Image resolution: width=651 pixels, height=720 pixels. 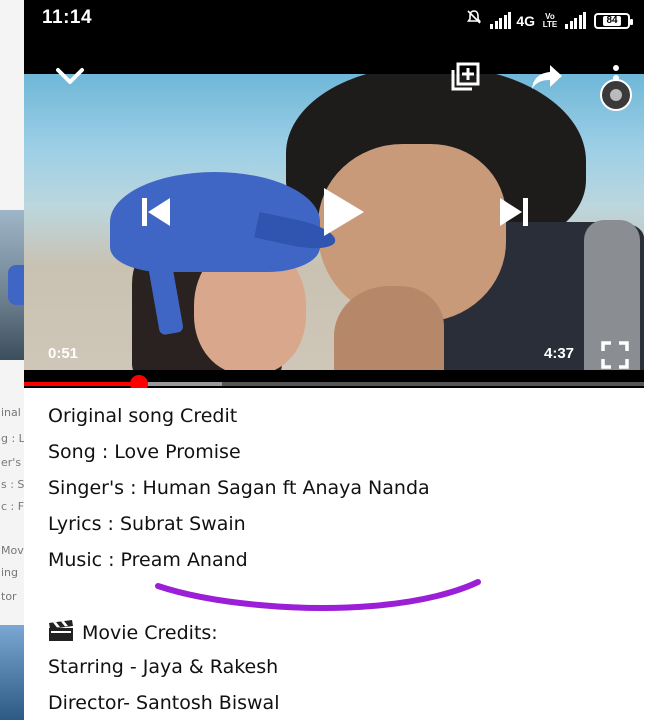 I want to click on background-text-fragment: Movi, so click(x=12, y=550).